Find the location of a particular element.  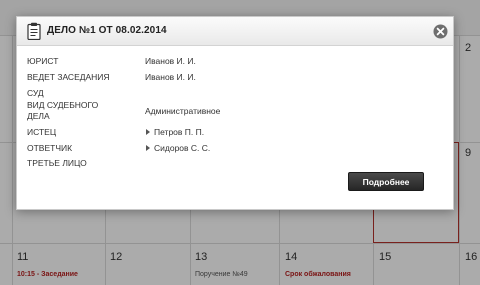

dialog-header: ДЕЛО №1 ОТ 08.02.2014 is located at coordinates (235, 31).